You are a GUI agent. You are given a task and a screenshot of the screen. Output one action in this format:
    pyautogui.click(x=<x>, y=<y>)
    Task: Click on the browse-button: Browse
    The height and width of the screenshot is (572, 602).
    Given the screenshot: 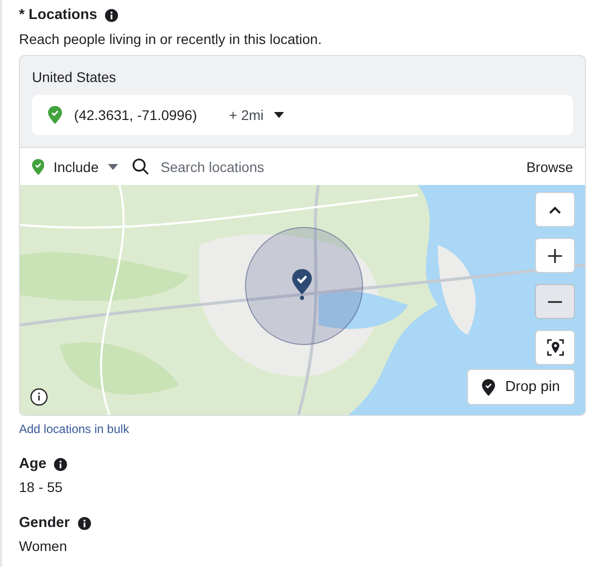 What is the action you would take?
    pyautogui.click(x=549, y=166)
    